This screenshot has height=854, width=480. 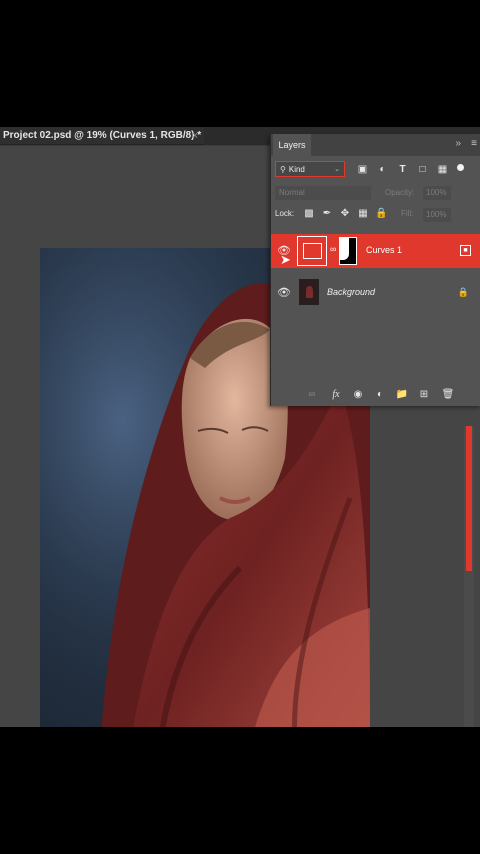 What do you see at coordinates (458, 143) in the screenshot?
I see `collapse-panel-icon: »` at bounding box center [458, 143].